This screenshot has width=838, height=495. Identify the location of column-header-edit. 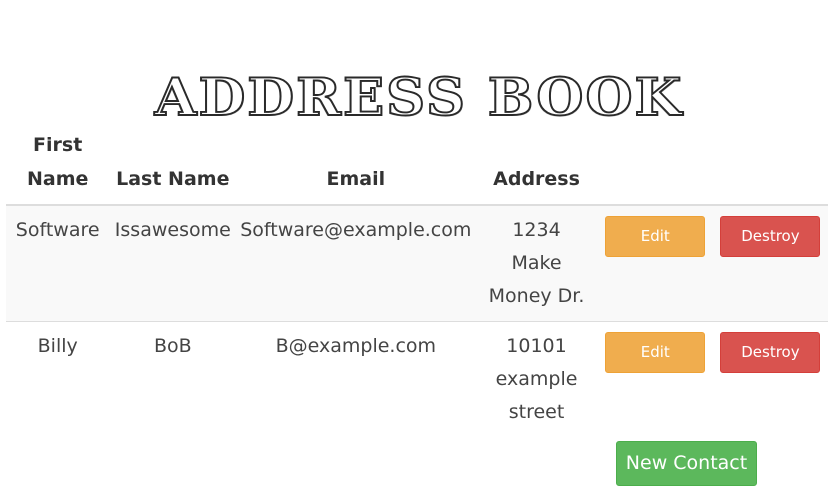
(655, 164).